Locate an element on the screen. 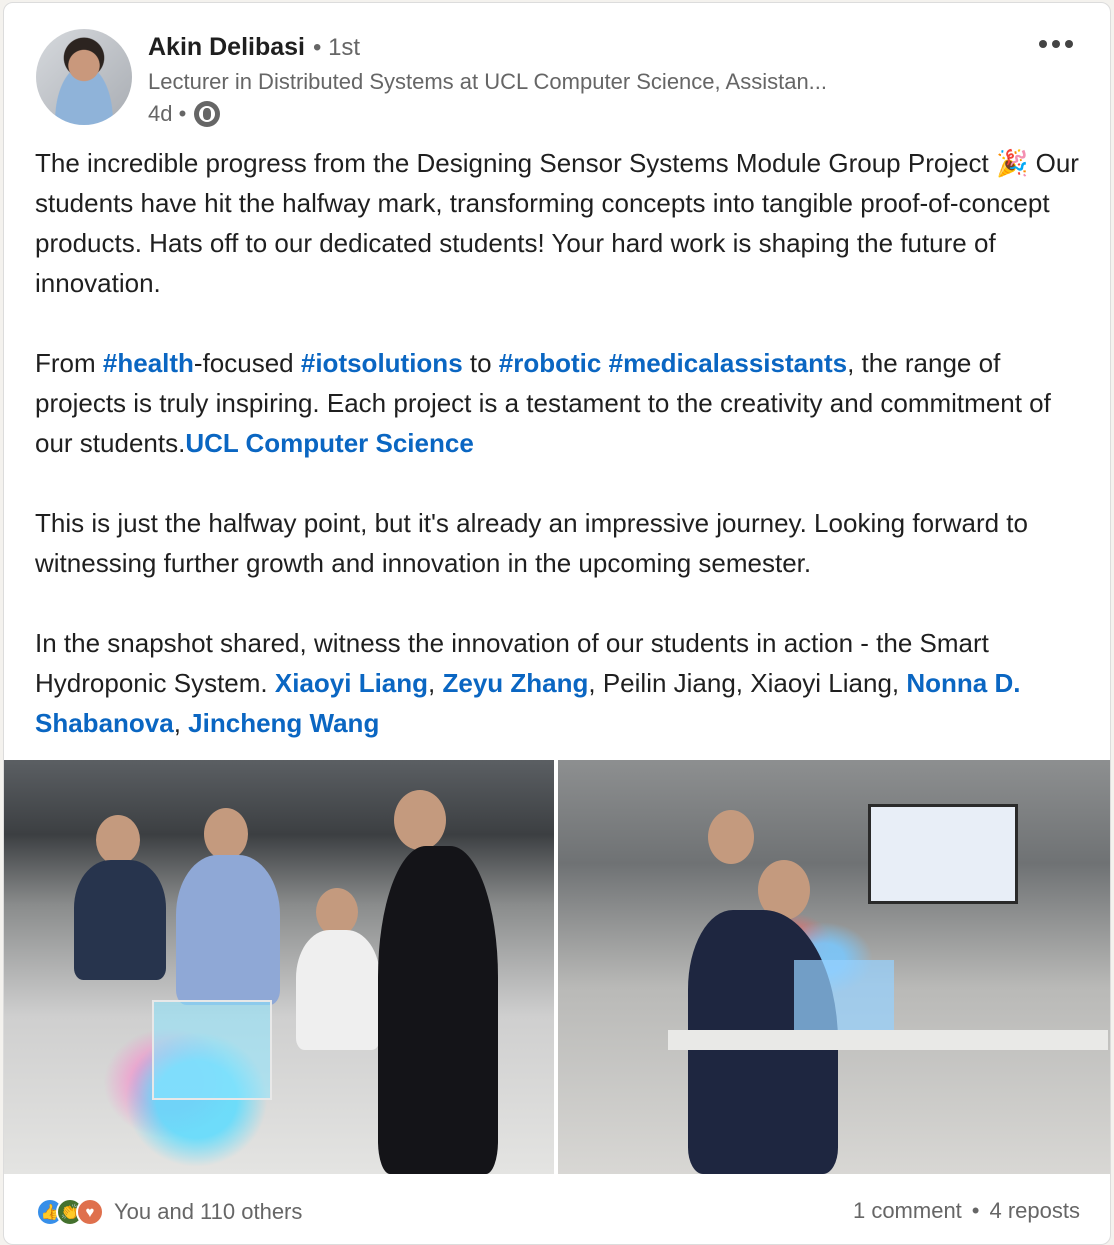 This screenshot has height=1245, width=1114. post-time: 4d • is located at coordinates (167, 113).